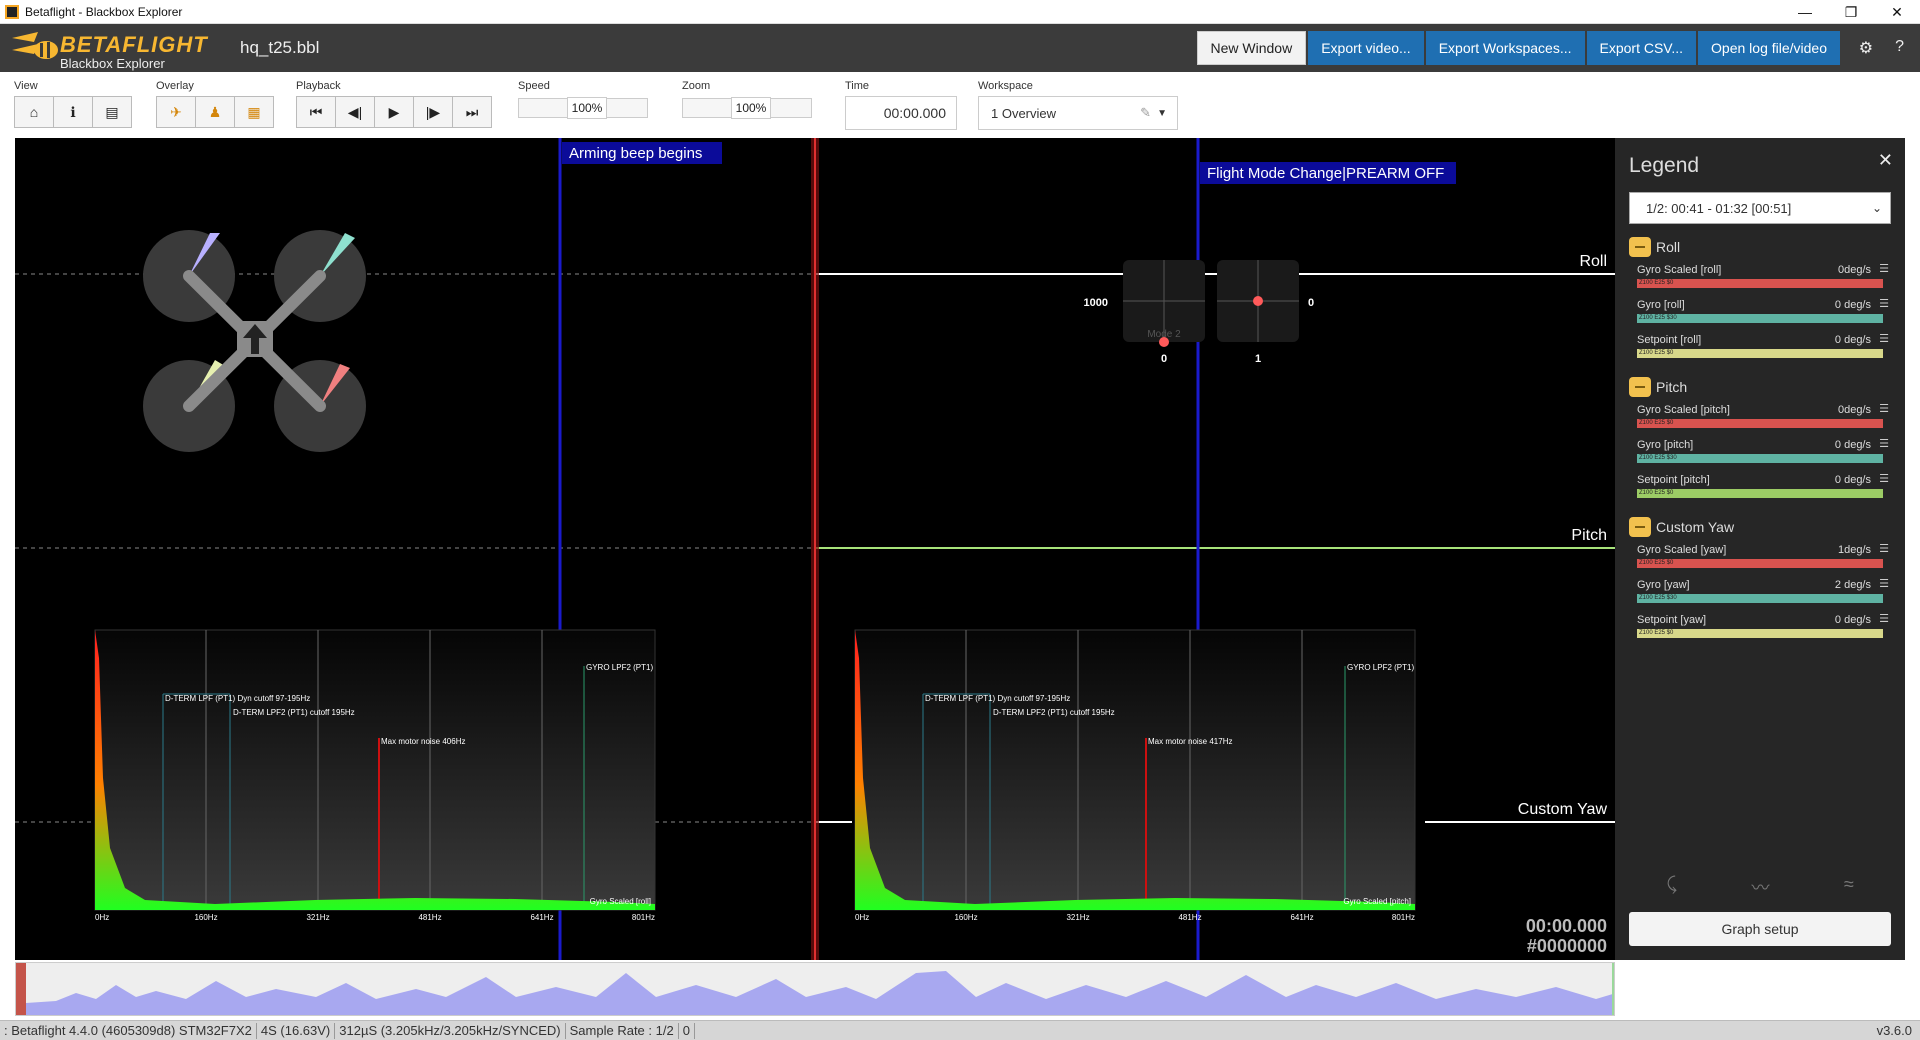 This screenshot has width=1920, height=1040. Describe the element at coordinates (1671, 887) in the screenshot. I see `zoom-graph-icon: ⤹` at that location.